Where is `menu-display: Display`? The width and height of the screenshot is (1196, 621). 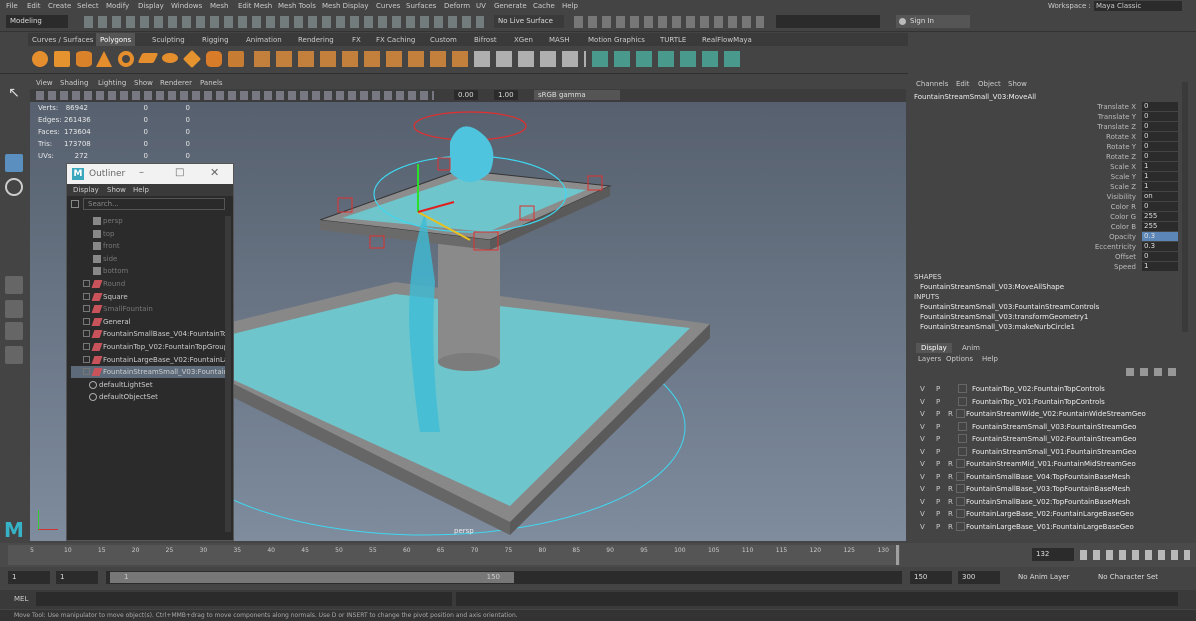 menu-display: Display is located at coordinates (151, 6).